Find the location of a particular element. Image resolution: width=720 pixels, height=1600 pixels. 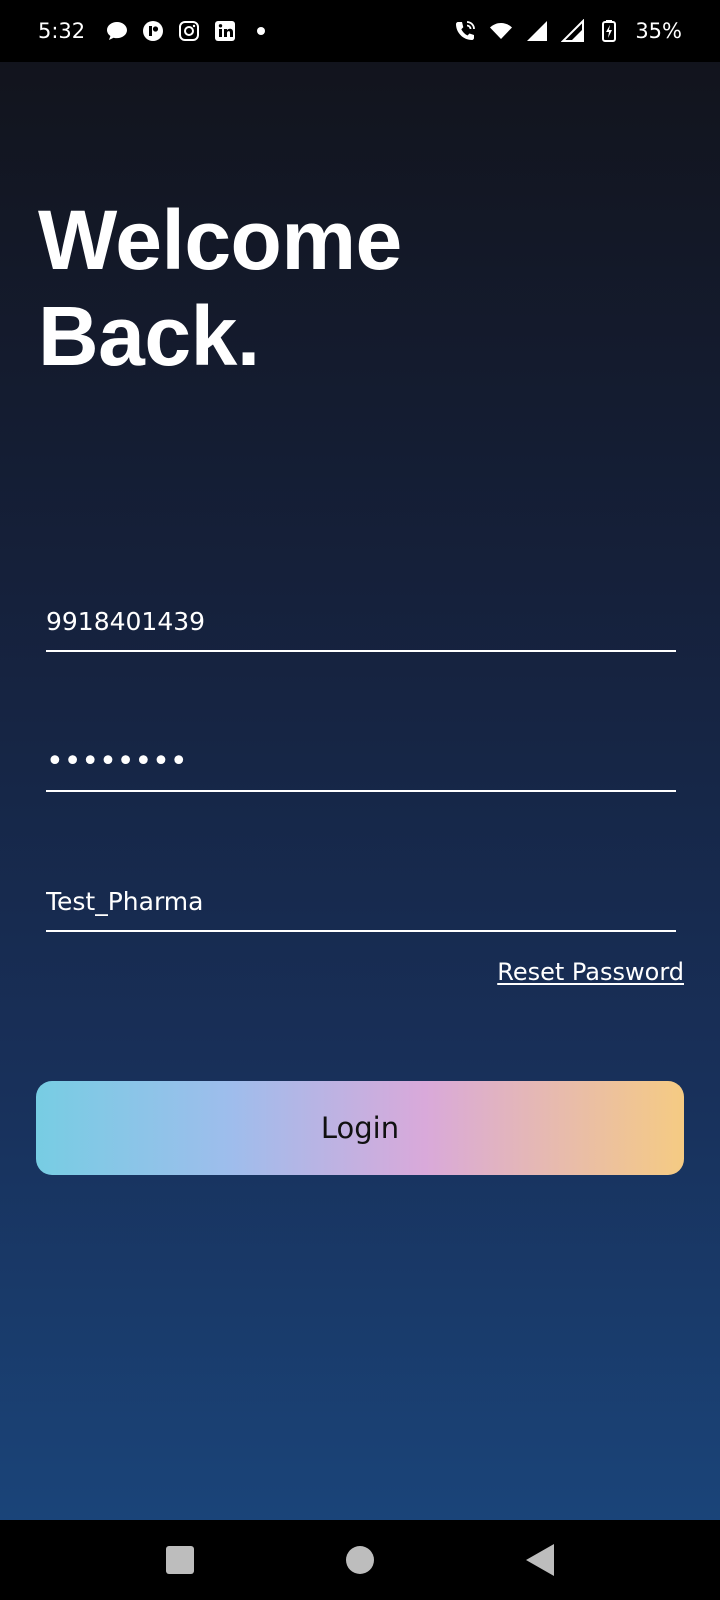

company-input is located at coordinates (361, 901).